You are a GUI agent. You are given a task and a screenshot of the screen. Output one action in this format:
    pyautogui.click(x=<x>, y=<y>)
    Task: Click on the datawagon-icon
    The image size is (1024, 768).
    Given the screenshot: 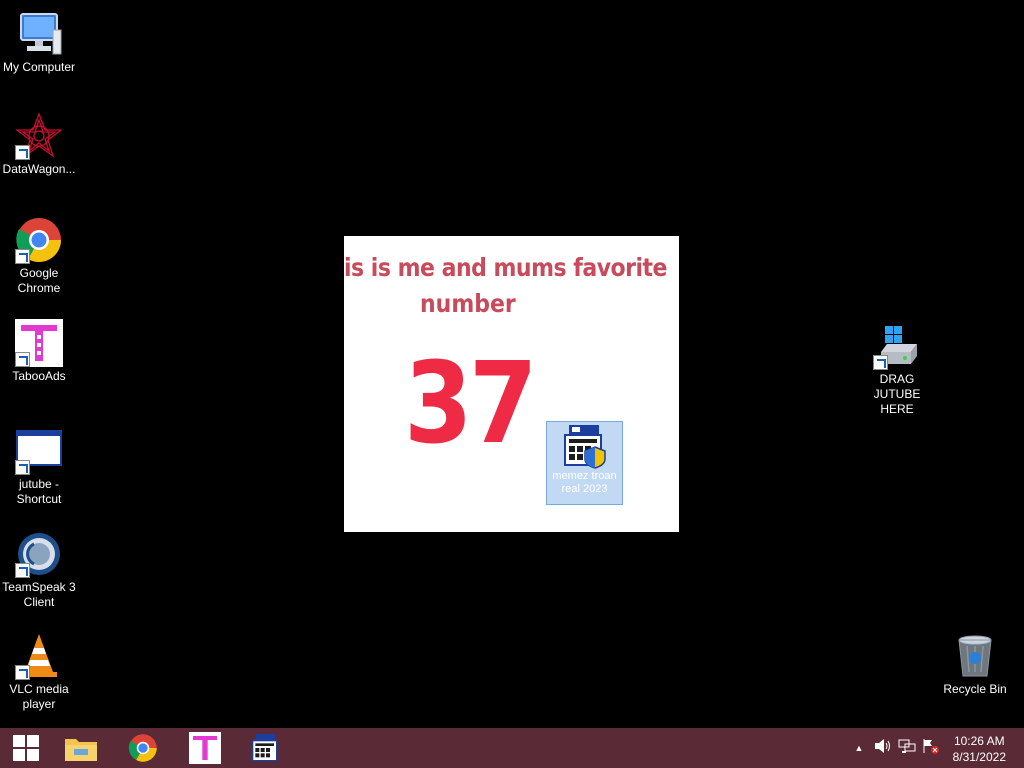 What is the action you would take?
    pyautogui.click(x=39, y=136)
    